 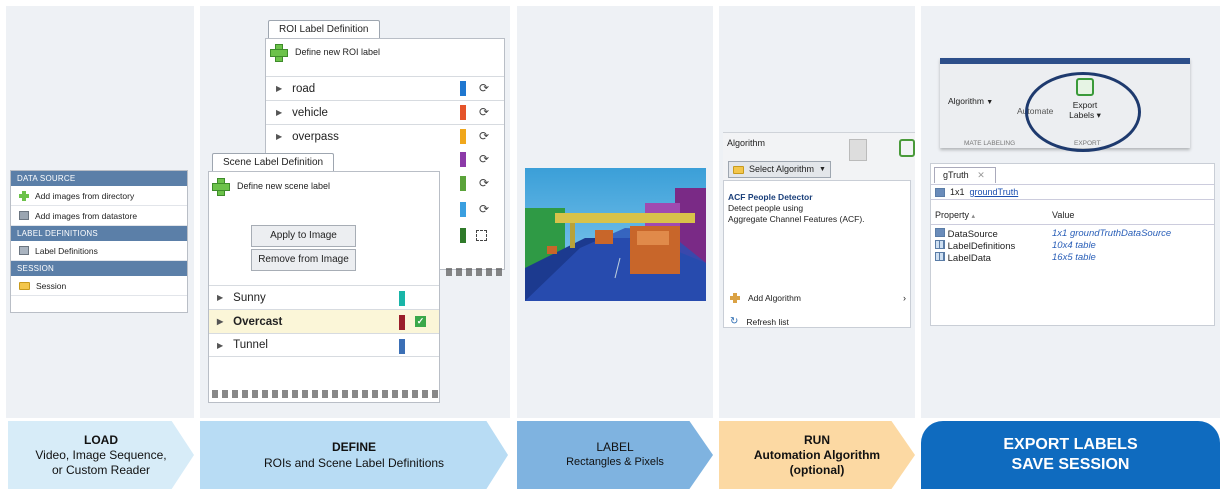 What do you see at coordinates (1083, 112) in the screenshot?
I see `highlight-ellipse` at bounding box center [1083, 112].